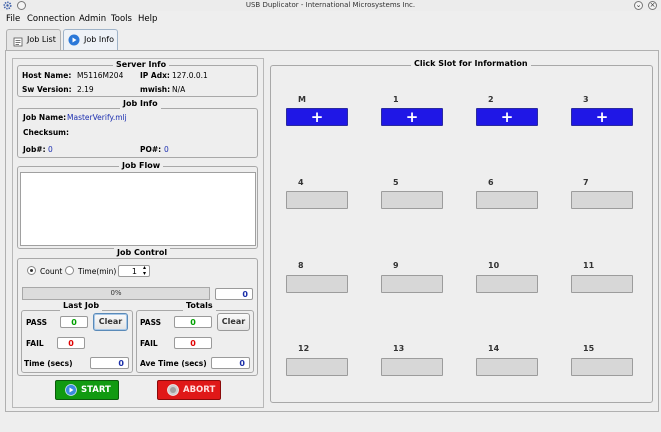 The width and height of the screenshot is (661, 432). What do you see at coordinates (494, 265) in the screenshot?
I see `slot-label: 10` at bounding box center [494, 265].